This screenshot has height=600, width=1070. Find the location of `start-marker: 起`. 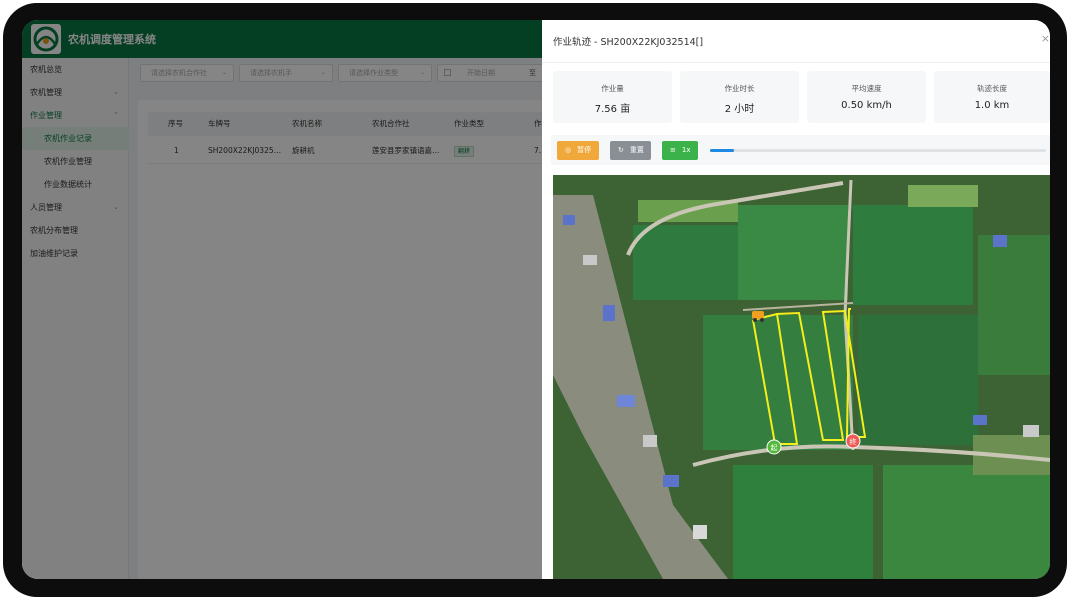

start-marker: 起 is located at coordinates (774, 447).